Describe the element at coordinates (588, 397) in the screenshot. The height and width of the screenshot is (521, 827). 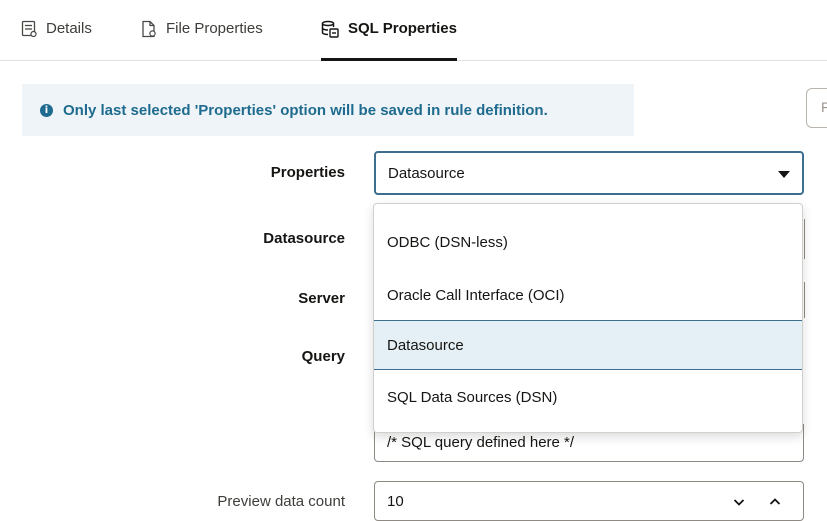
I see `dropdown-option-dsn: SQL Data Sources (DSN)` at that location.